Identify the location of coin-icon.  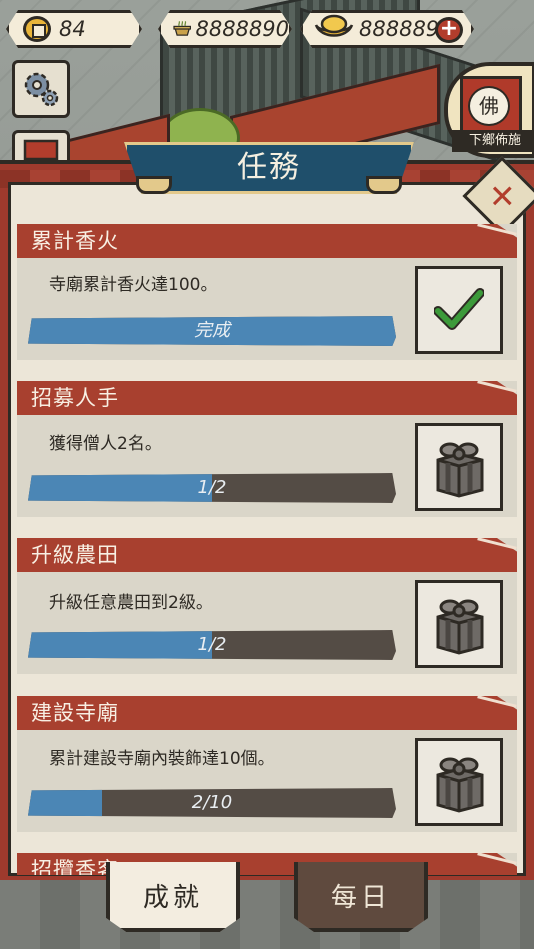
(37, 29).